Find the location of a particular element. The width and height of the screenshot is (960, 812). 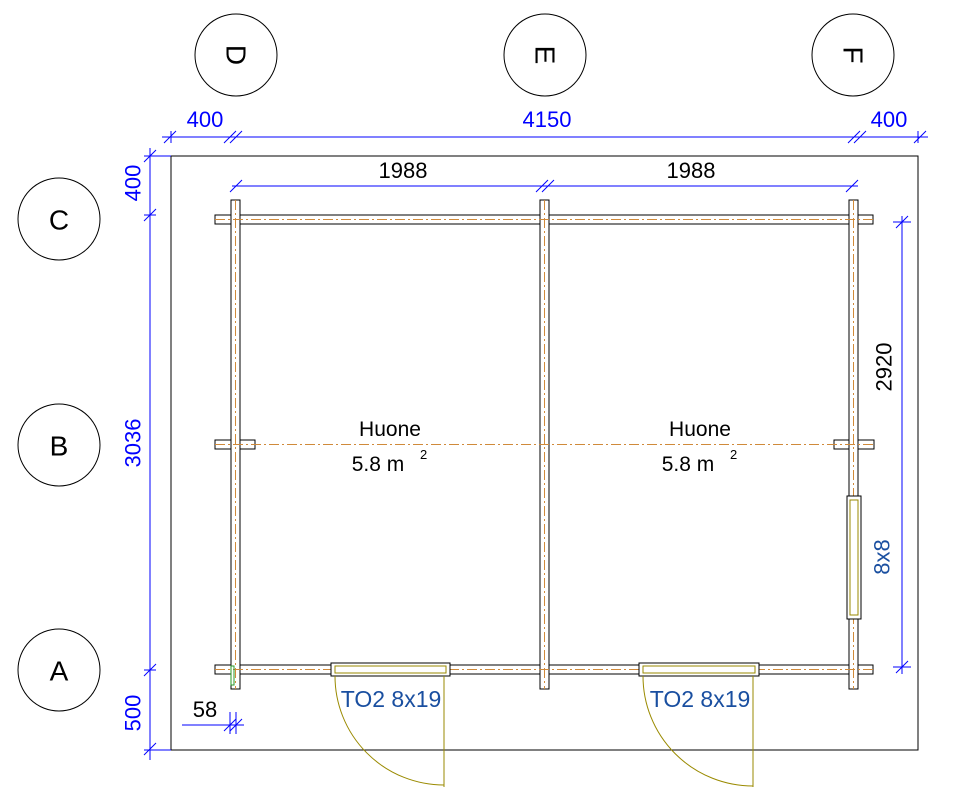

grid-label-b: B is located at coordinates (59, 446).